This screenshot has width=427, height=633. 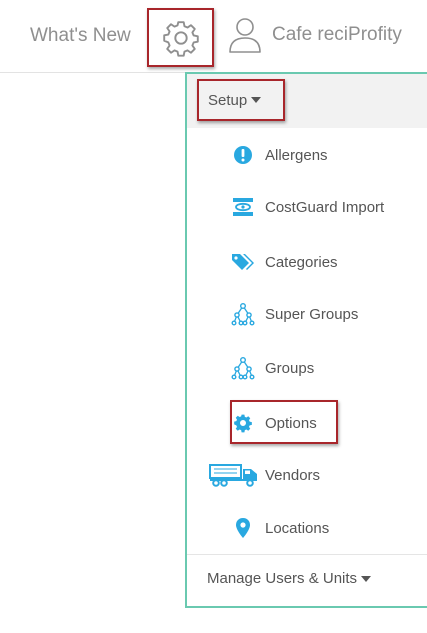 I want to click on setup-section-header: Setup, so click(x=307, y=101).